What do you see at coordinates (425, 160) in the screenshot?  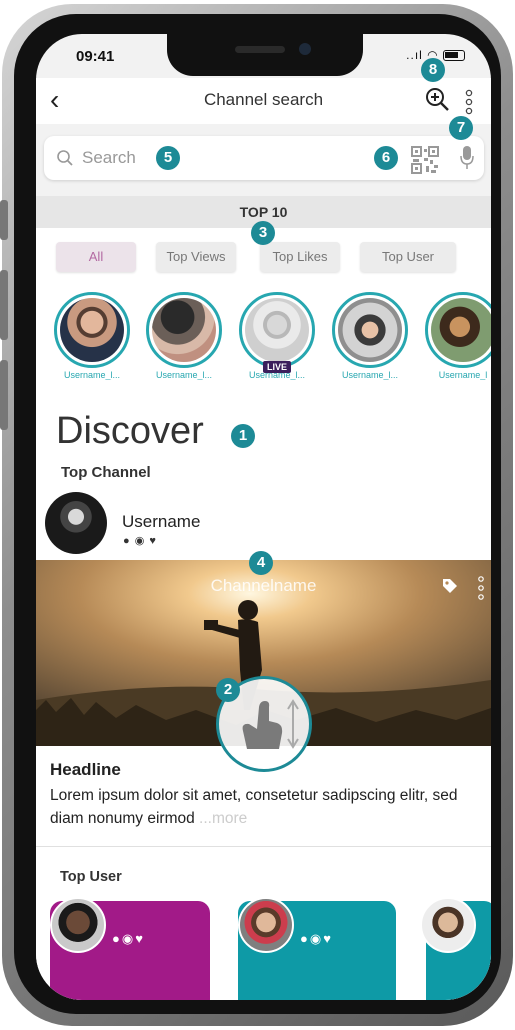 I see `qr-code-icon` at bounding box center [425, 160].